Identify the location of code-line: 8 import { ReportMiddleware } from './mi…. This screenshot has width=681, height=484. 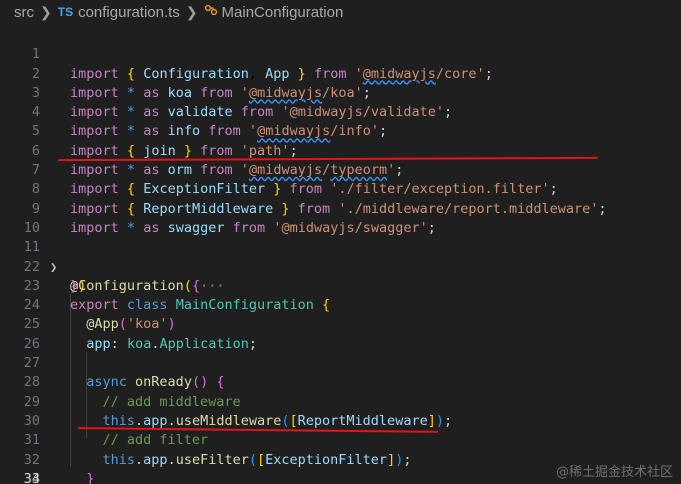
(340, 188).